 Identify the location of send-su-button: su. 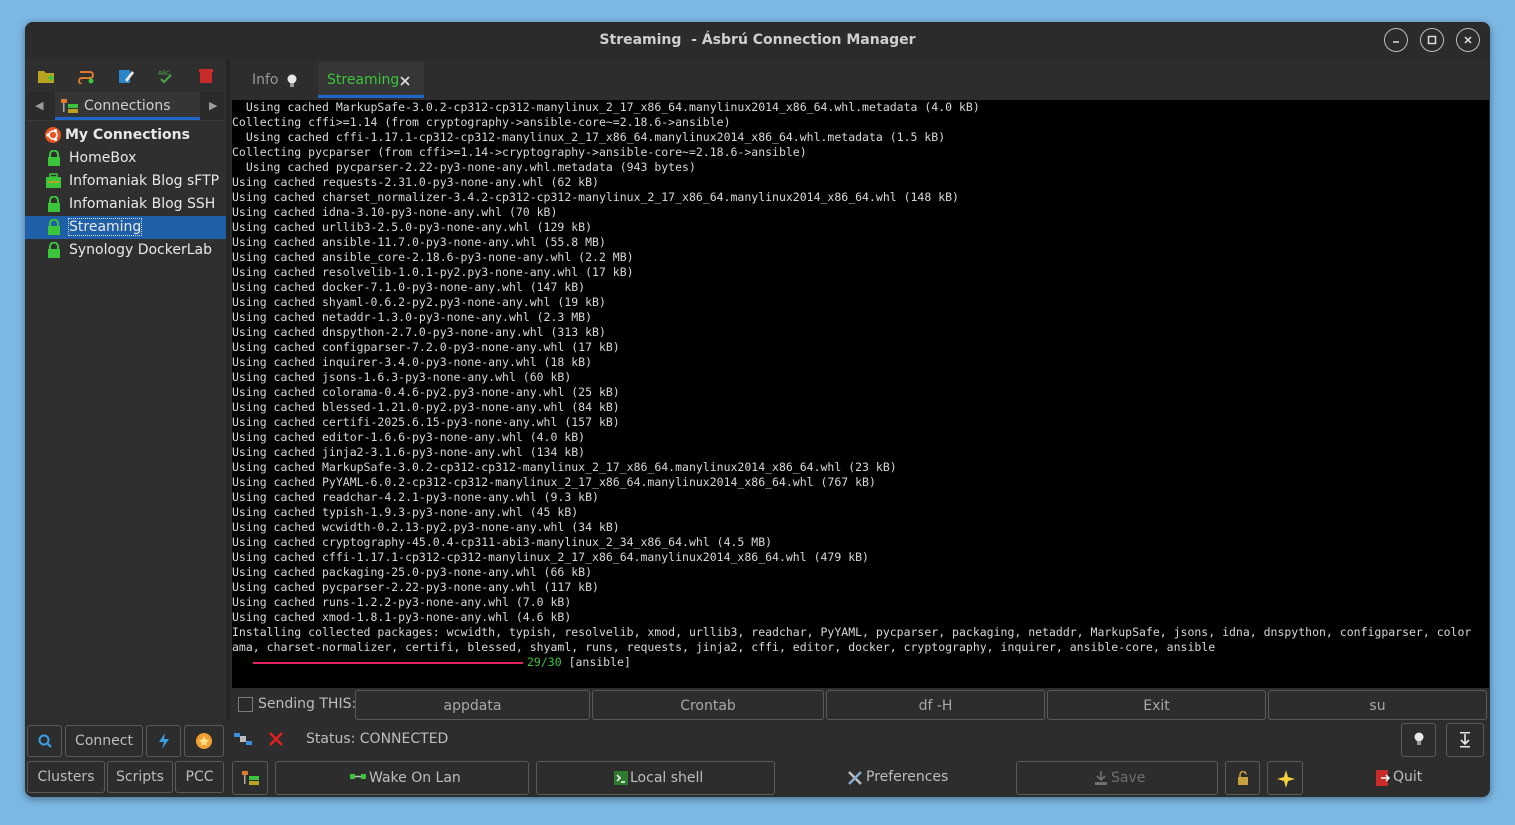
(1377, 705).